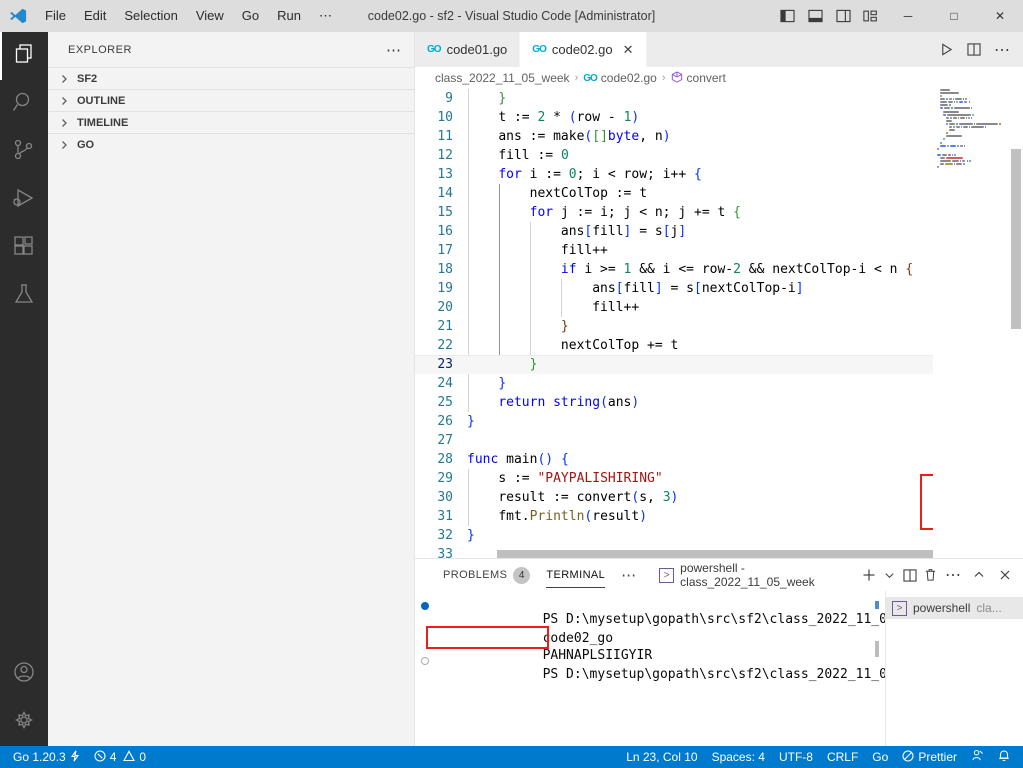  What do you see at coordinates (953, 575) in the screenshot?
I see `panel-more-icon: ⋯` at bounding box center [953, 575].